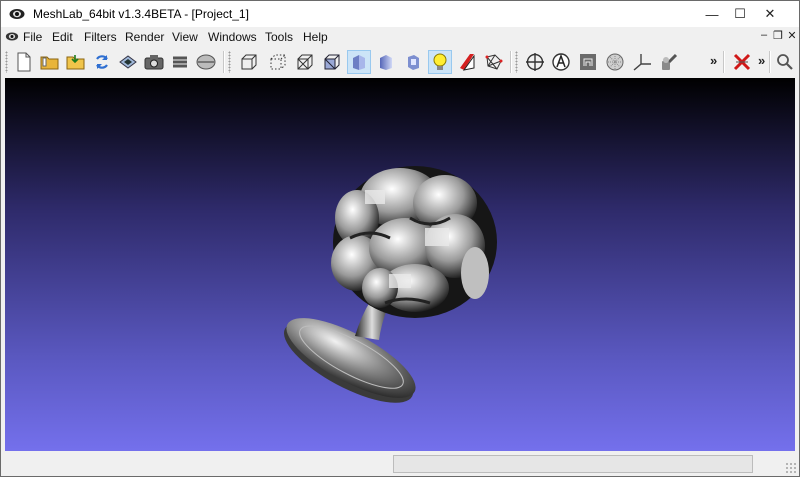 Image resolution: width=800 pixels, height=477 pixels. I want to click on delete-selection-button, so click(742, 62).